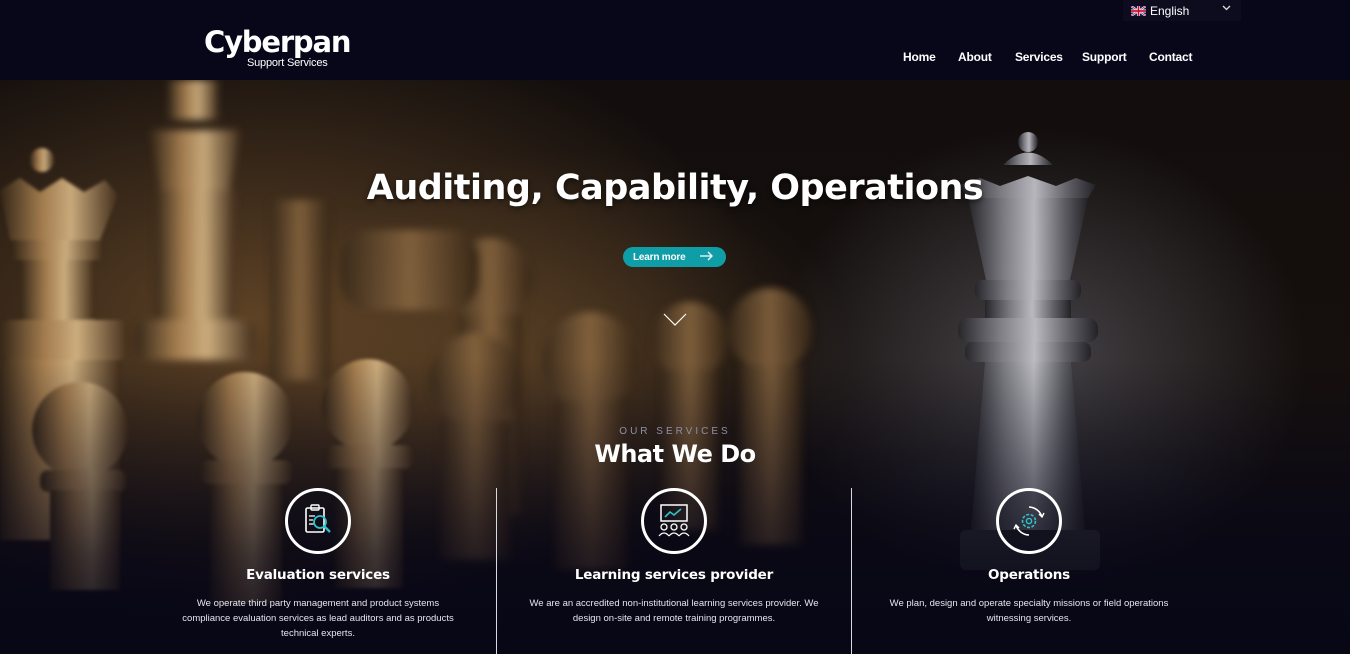 This screenshot has height=654, width=1350. What do you see at coordinates (1104, 57) in the screenshot?
I see `nav-support: Support` at bounding box center [1104, 57].